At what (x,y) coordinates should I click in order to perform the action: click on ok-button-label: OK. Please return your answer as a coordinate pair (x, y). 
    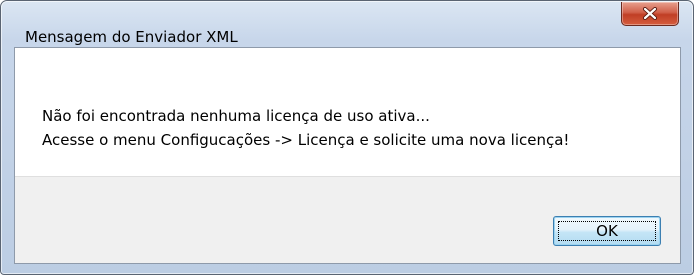
    Looking at the image, I should click on (607, 231).